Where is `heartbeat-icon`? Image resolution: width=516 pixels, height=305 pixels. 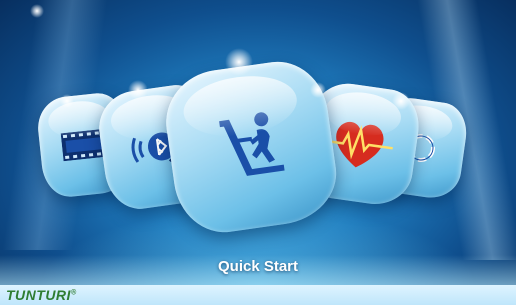 heartbeat-icon is located at coordinates (361, 144).